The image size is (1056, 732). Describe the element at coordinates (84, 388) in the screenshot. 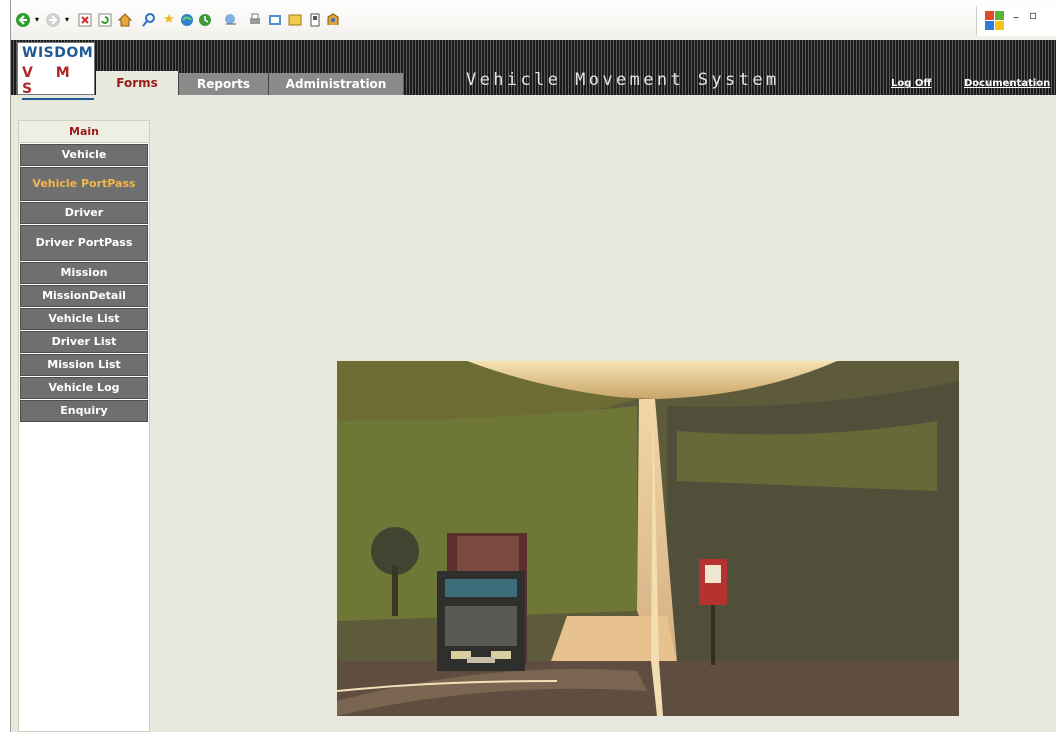

I see `sidebar-item-vehicle-log: Vehicle Log` at that location.